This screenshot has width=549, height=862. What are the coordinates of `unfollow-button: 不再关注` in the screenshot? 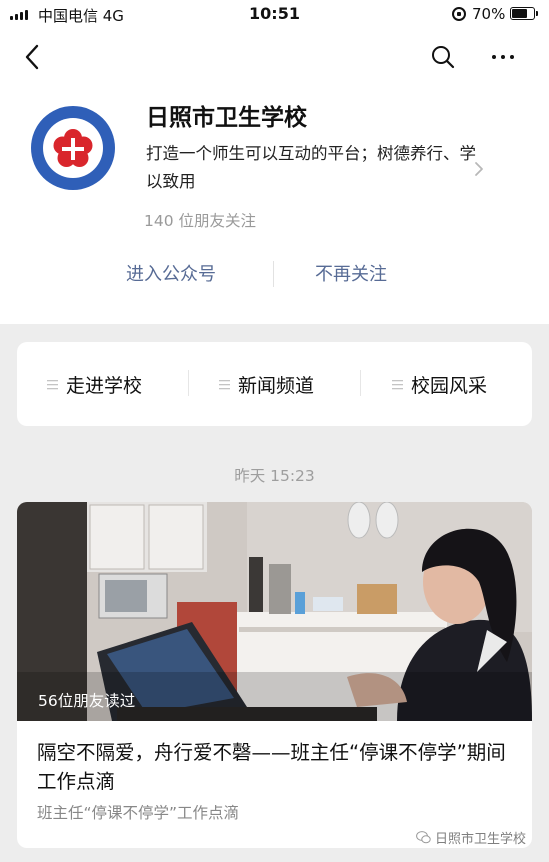 It's located at (351, 273).